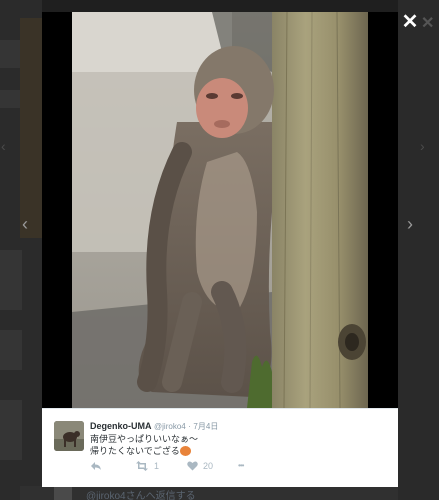 This screenshot has width=439, height=500. I want to click on background-image-strip, so click(31, 128).